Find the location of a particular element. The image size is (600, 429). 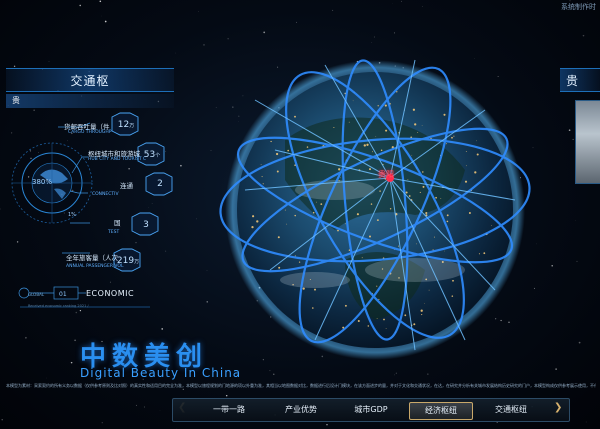

city-label: 贵阳 is located at coordinates (386, 174).